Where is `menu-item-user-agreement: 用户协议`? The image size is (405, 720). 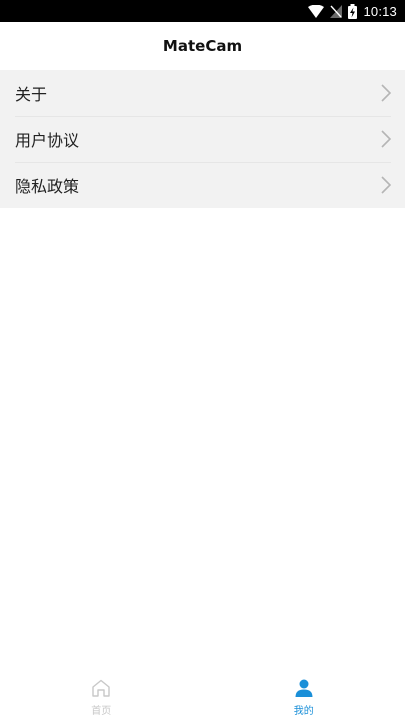 menu-item-user-agreement: 用户协议 is located at coordinates (202, 139).